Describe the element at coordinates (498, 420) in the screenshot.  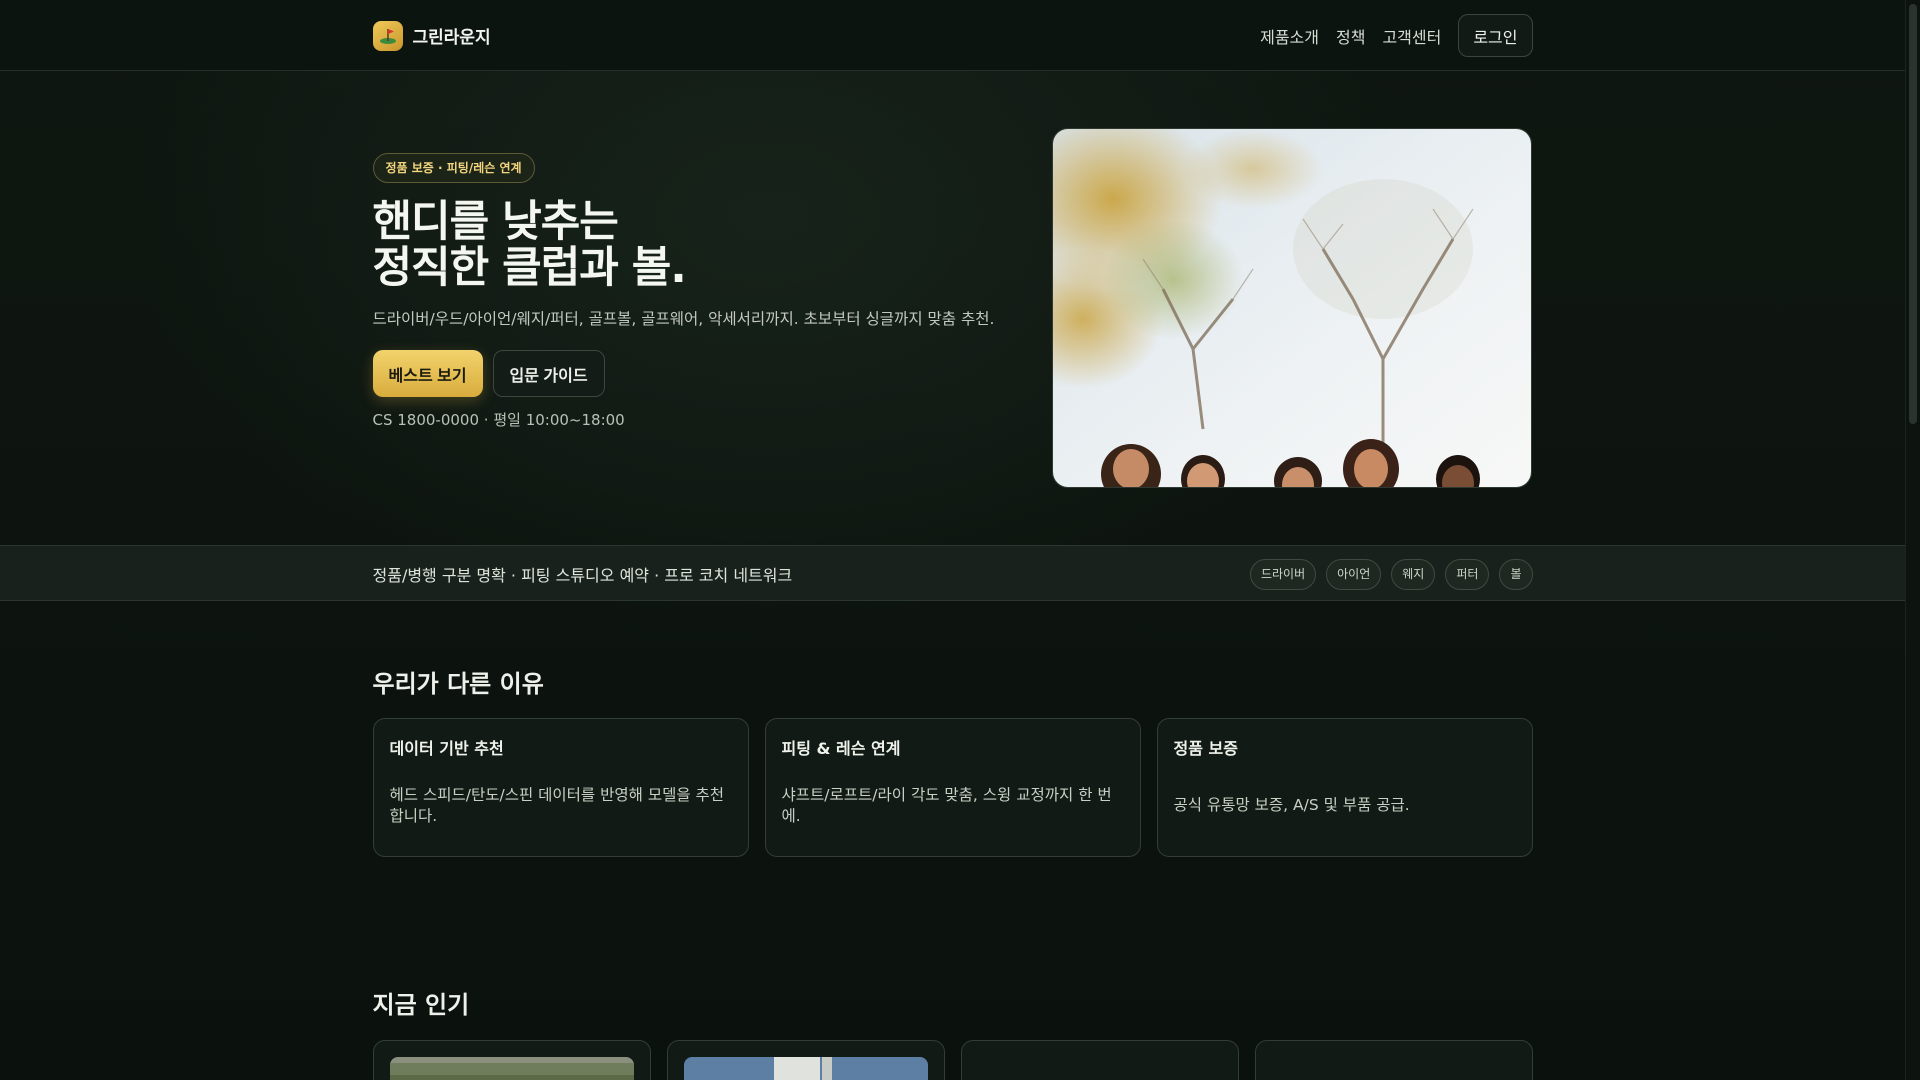
I see `customer-service-info: CS 1800-0000 · 평일 10:00~18:00` at that location.